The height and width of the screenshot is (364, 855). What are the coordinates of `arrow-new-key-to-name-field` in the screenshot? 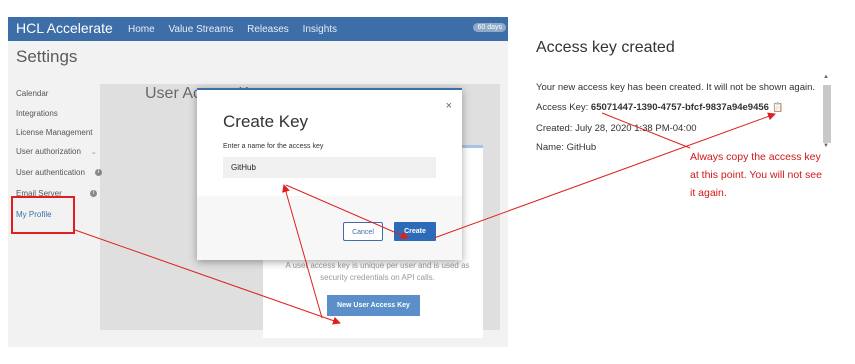 It's located at (302, 251).